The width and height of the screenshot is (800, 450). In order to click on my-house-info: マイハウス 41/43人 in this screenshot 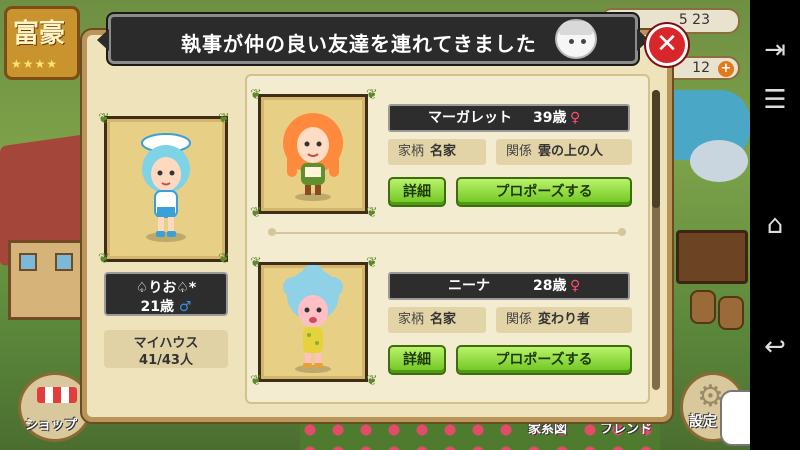, I will do `click(166, 349)`.